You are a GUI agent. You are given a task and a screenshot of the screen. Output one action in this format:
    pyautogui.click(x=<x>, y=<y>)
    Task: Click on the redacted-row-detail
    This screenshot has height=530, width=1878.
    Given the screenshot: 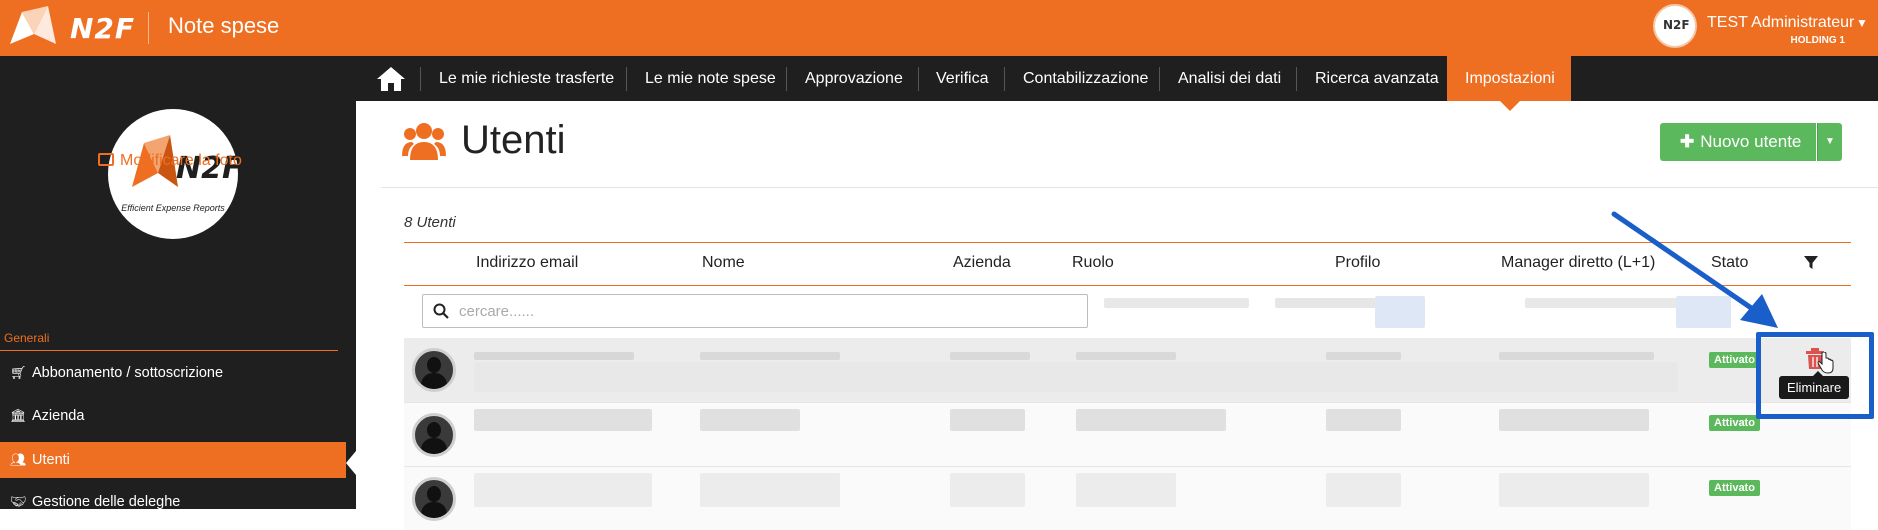 What is the action you would take?
    pyautogui.click(x=1076, y=377)
    